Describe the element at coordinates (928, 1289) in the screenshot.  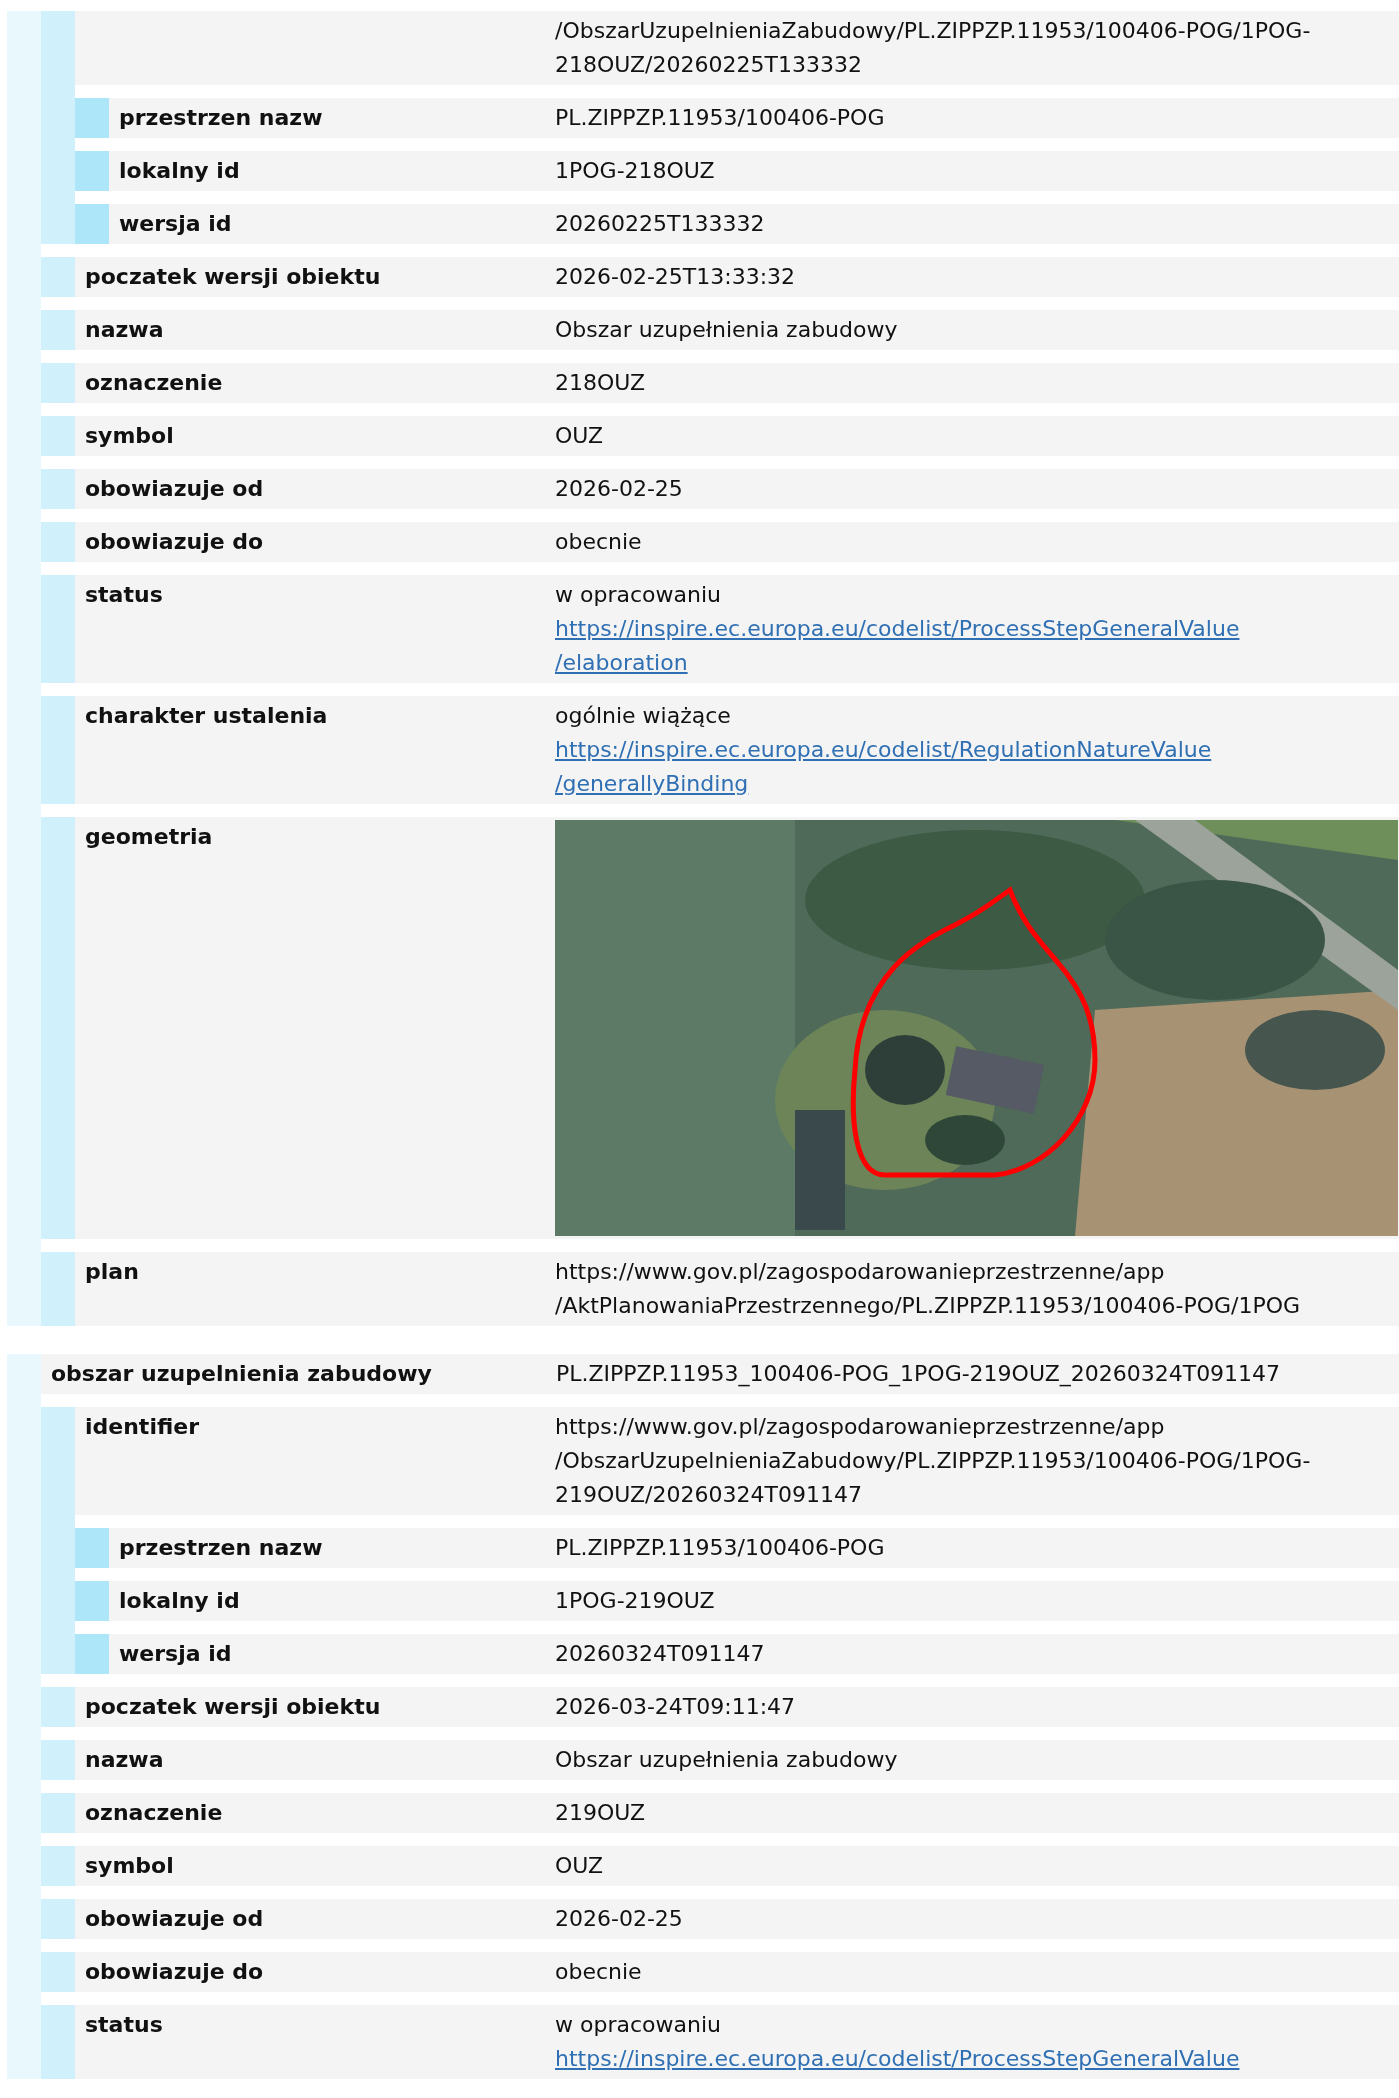
I see `property-value: https://www.gov.pl/zagospodarowanieprzestrzenne/app /AktPlanowaniaPrzestrzennego/PL.ZIPPZP.11953/100406-POG/1POG` at that location.